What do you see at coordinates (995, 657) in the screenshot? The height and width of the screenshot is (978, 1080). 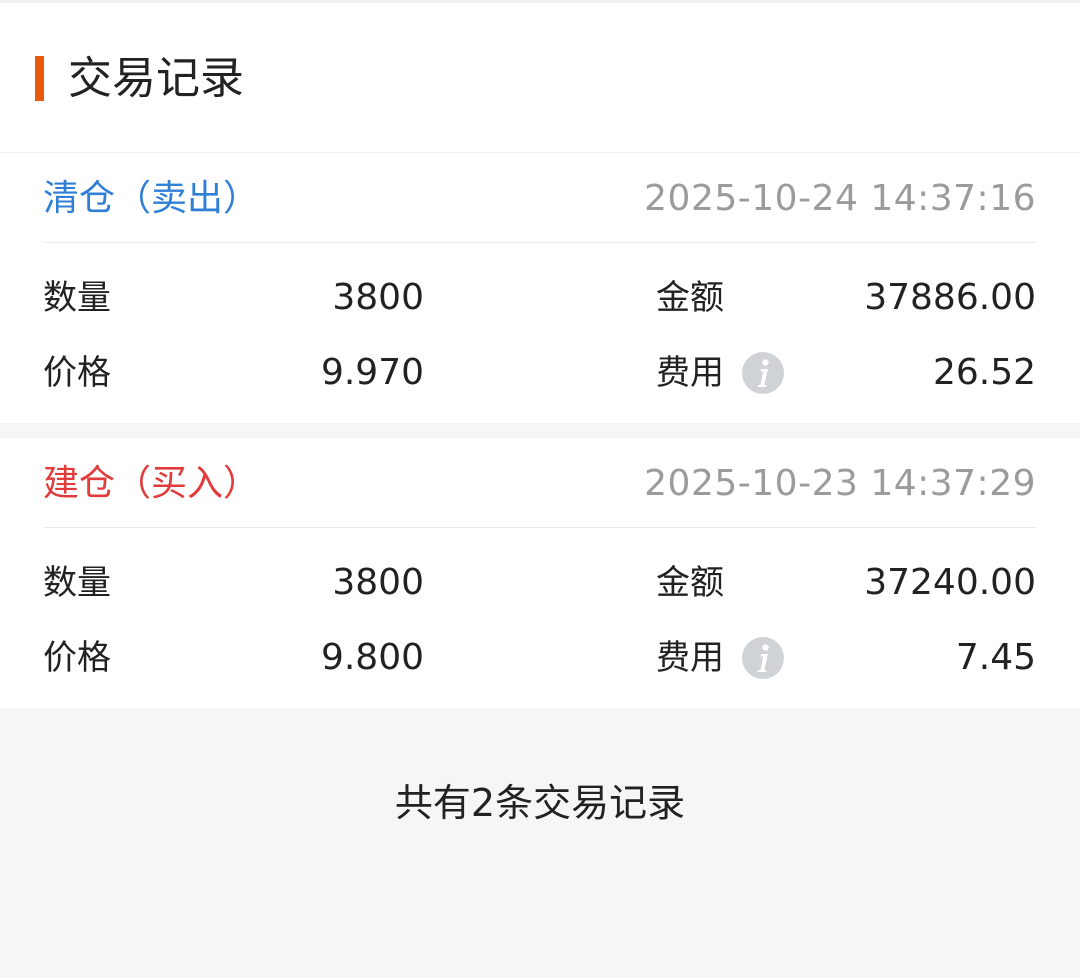 I see `fee-value: 7.45` at bounding box center [995, 657].